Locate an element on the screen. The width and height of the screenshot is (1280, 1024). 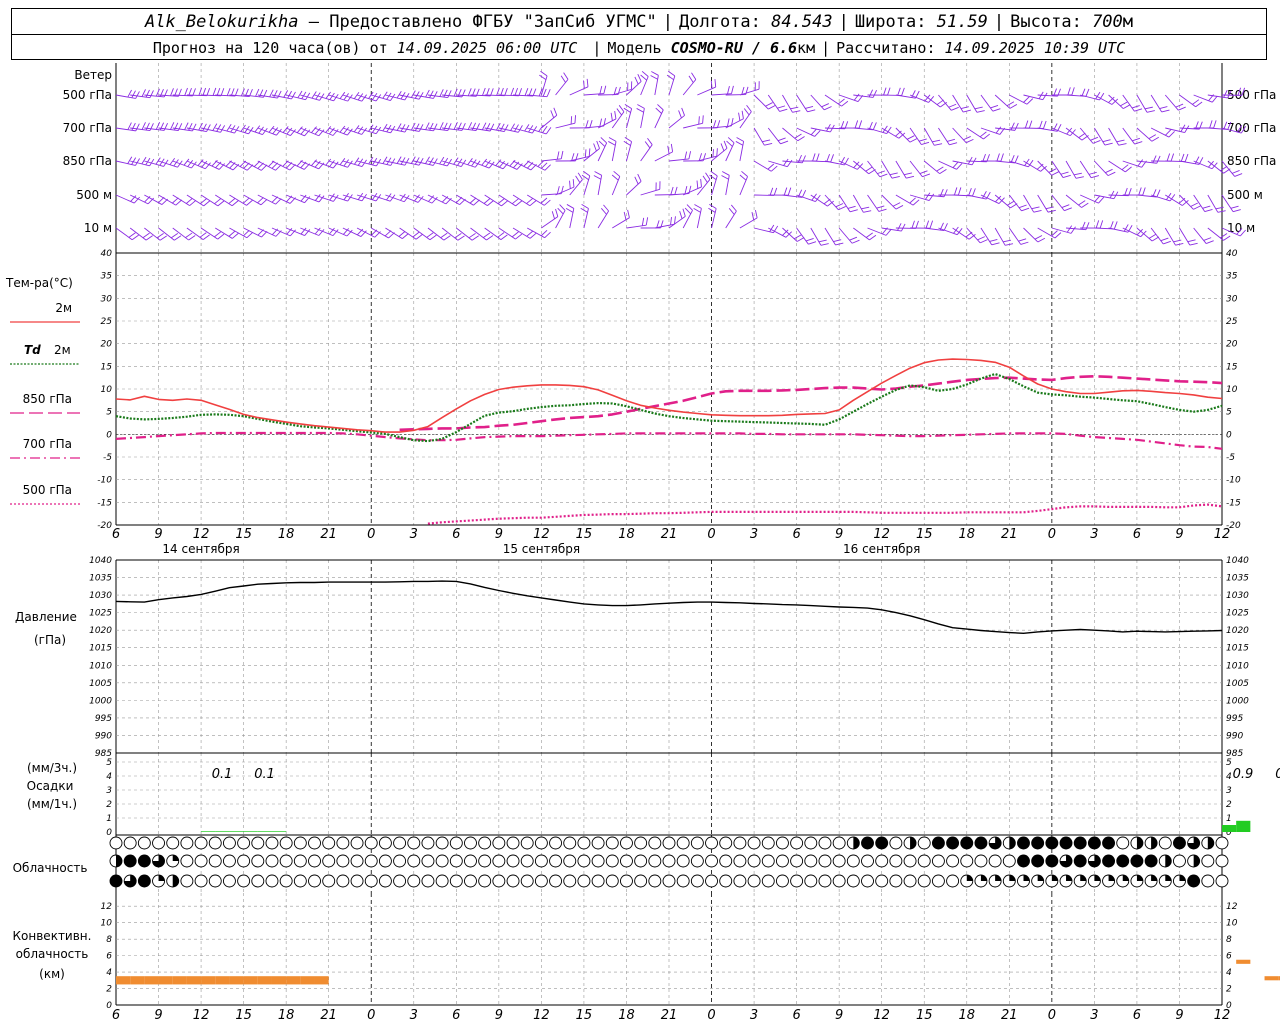
x-tick-label-bottom: 9 is located at coordinates (839, 1015).